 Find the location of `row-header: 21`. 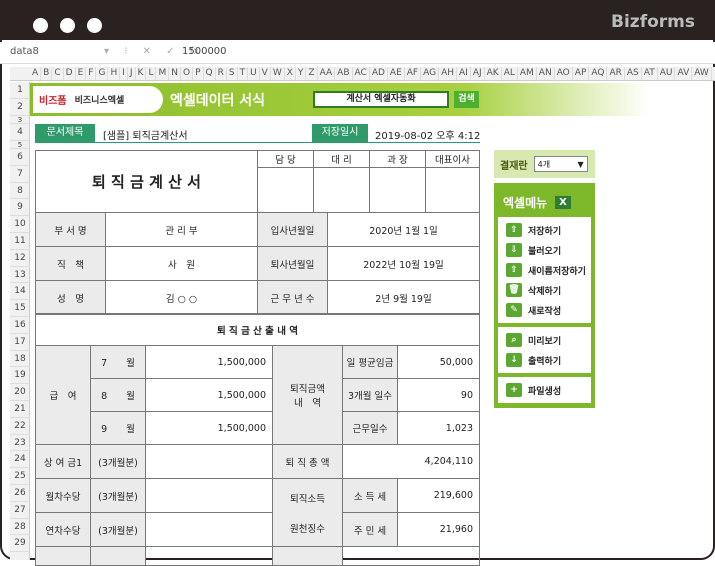

row-header: 21 is located at coordinates (20, 409).